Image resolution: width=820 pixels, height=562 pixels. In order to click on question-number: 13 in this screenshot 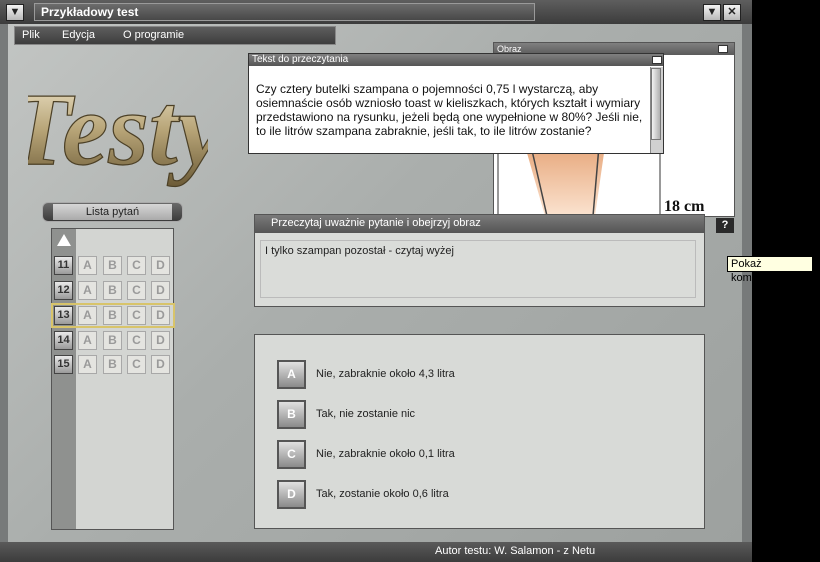, I will do `click(63, 315)`.